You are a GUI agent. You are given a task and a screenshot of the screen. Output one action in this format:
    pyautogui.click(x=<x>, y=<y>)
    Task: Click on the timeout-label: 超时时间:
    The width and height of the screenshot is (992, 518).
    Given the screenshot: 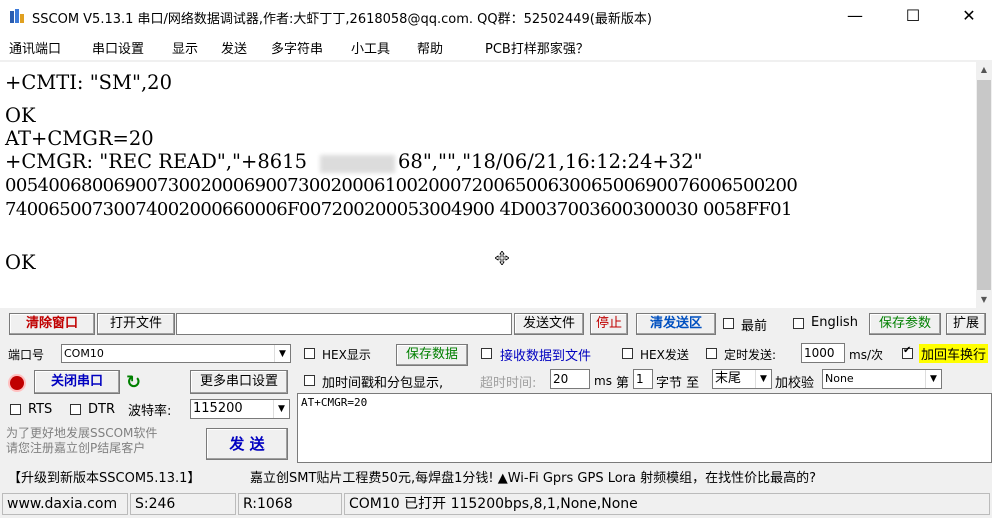 What is the action you would take?
    pyautogui.click(x=508, y=383)
    